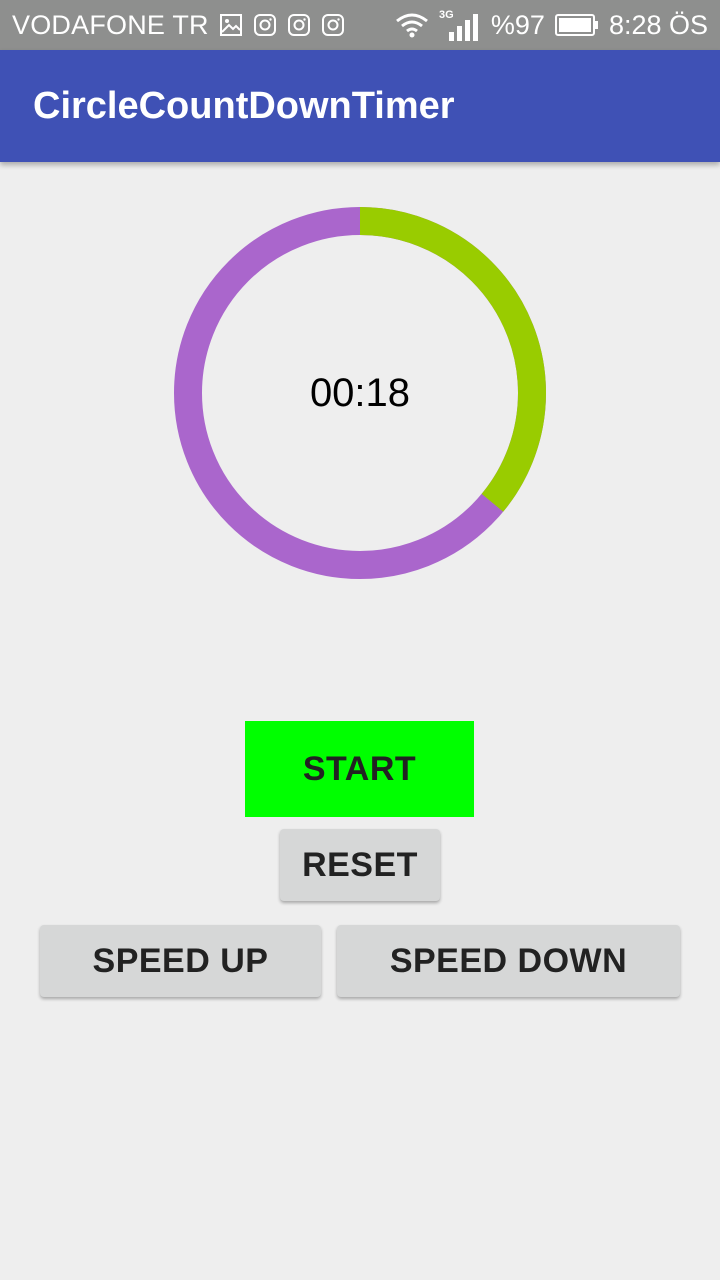 Image resolution: width=720 pixels, height=1280 pixels. What do you see at coordinates (110, 24) in the screenshot?
I see `carrier-name: VODAFONE TR` at bounding box center [110, 24].